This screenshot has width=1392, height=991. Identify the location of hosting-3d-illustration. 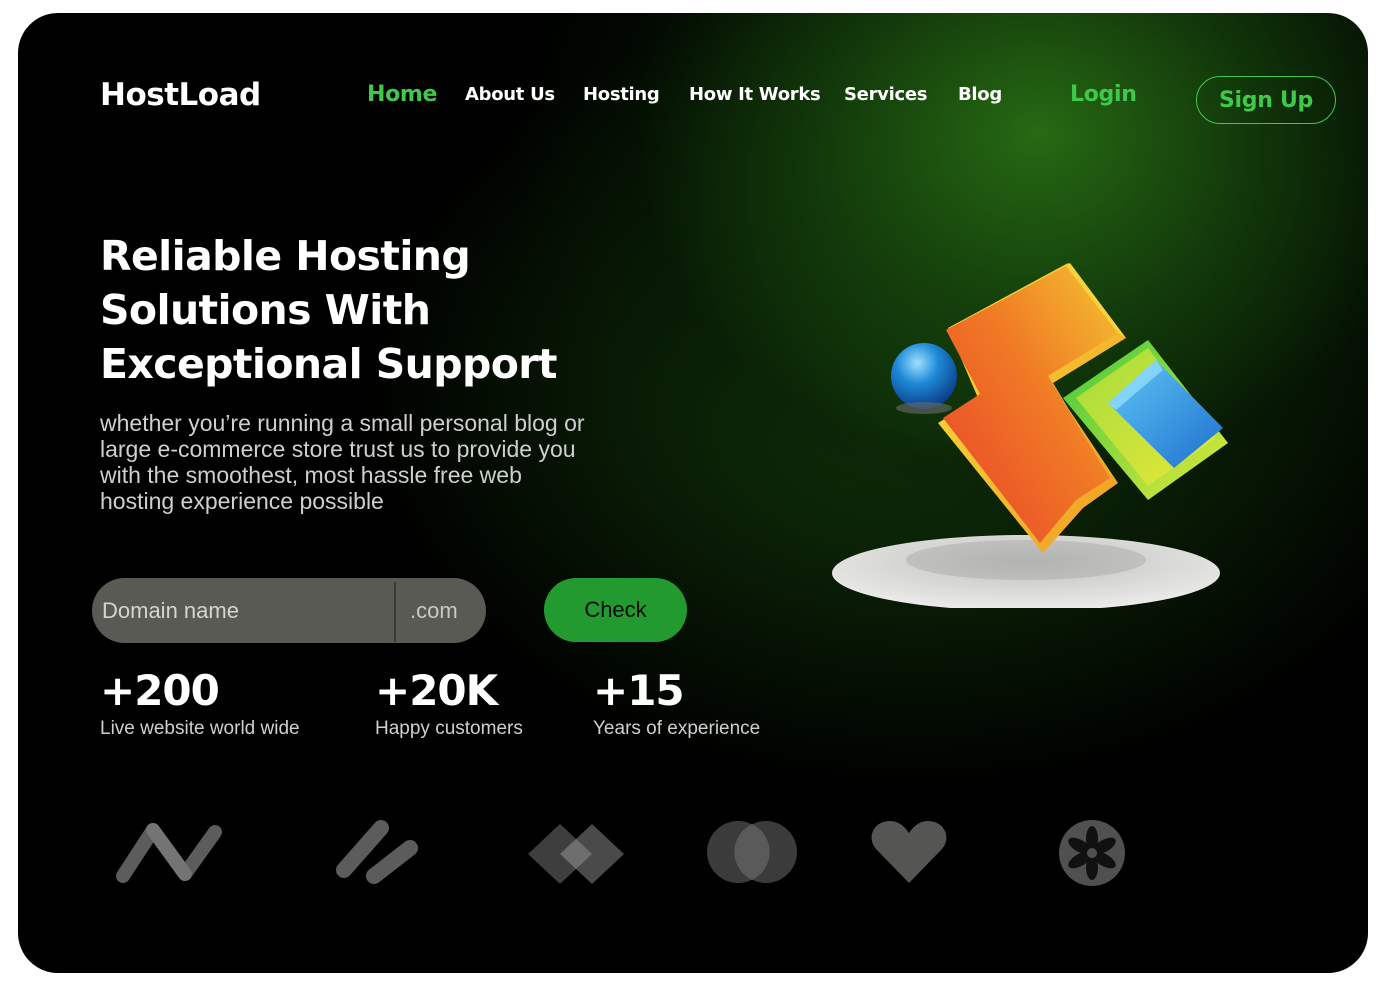
(1030, 435).